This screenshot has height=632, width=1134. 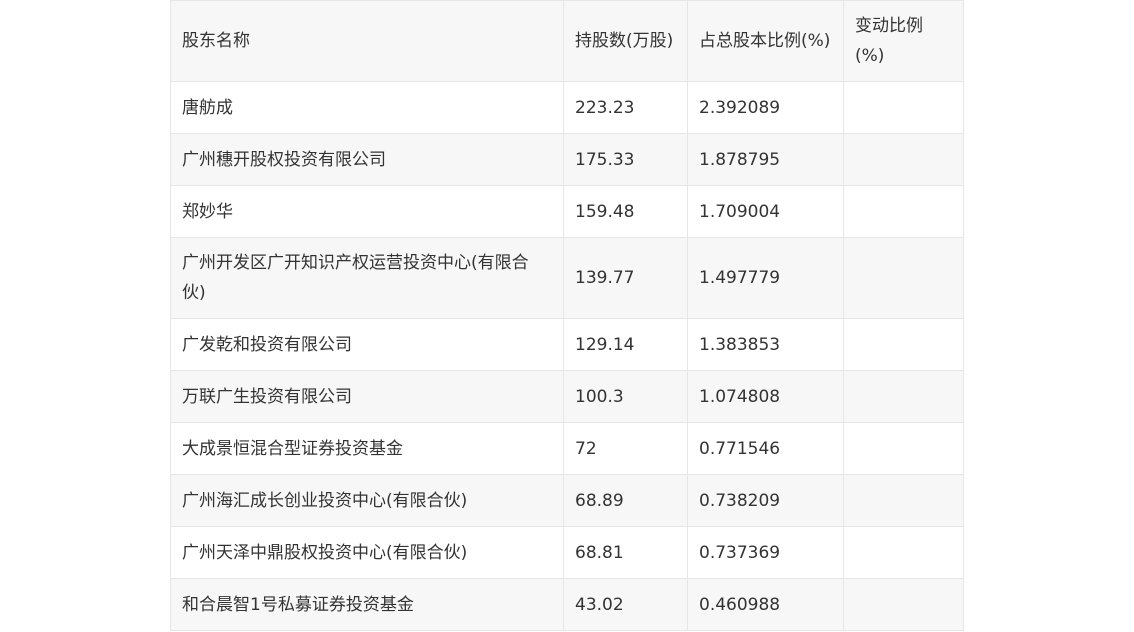 What do you see at coordinates (625, 344) in the screenshot?
I see `cell-shares: 129.14` at bounding box center [625, 344].